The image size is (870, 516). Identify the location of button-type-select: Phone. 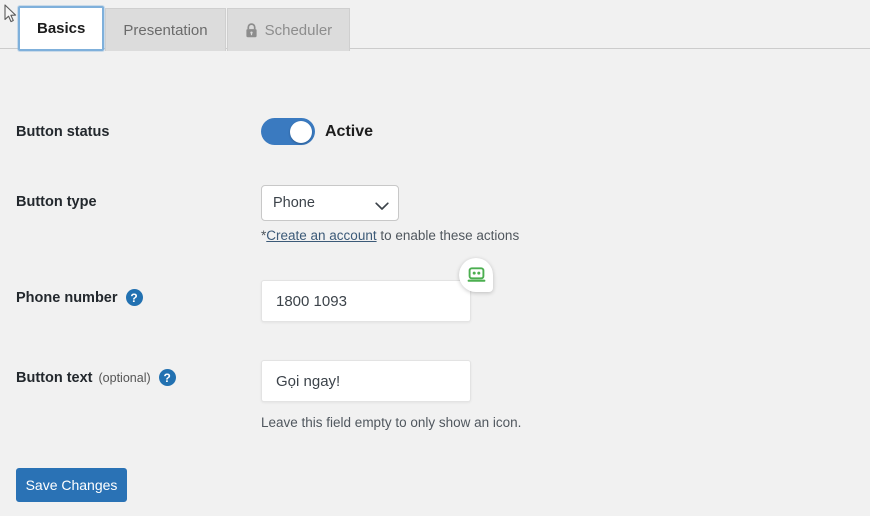
(330, 203).